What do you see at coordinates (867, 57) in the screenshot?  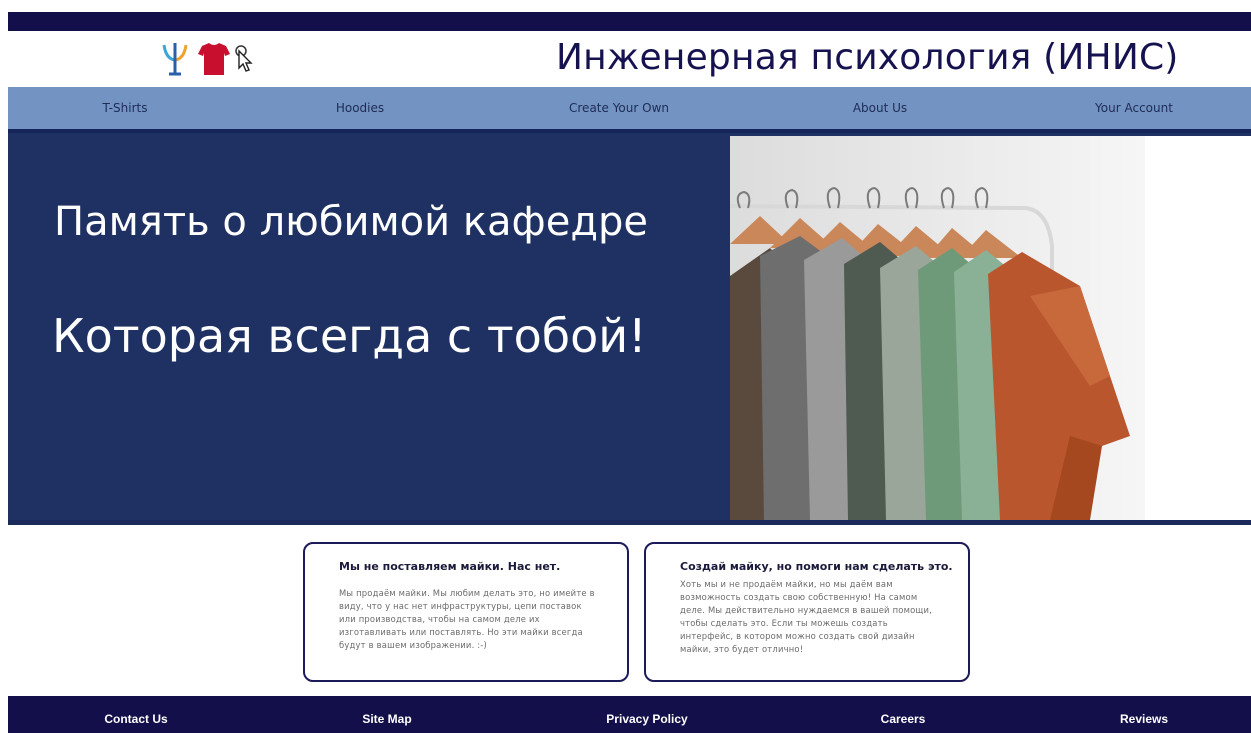 I see `site-title: Инженерная психология (ИНИС)` at bounding box center [867, 57].